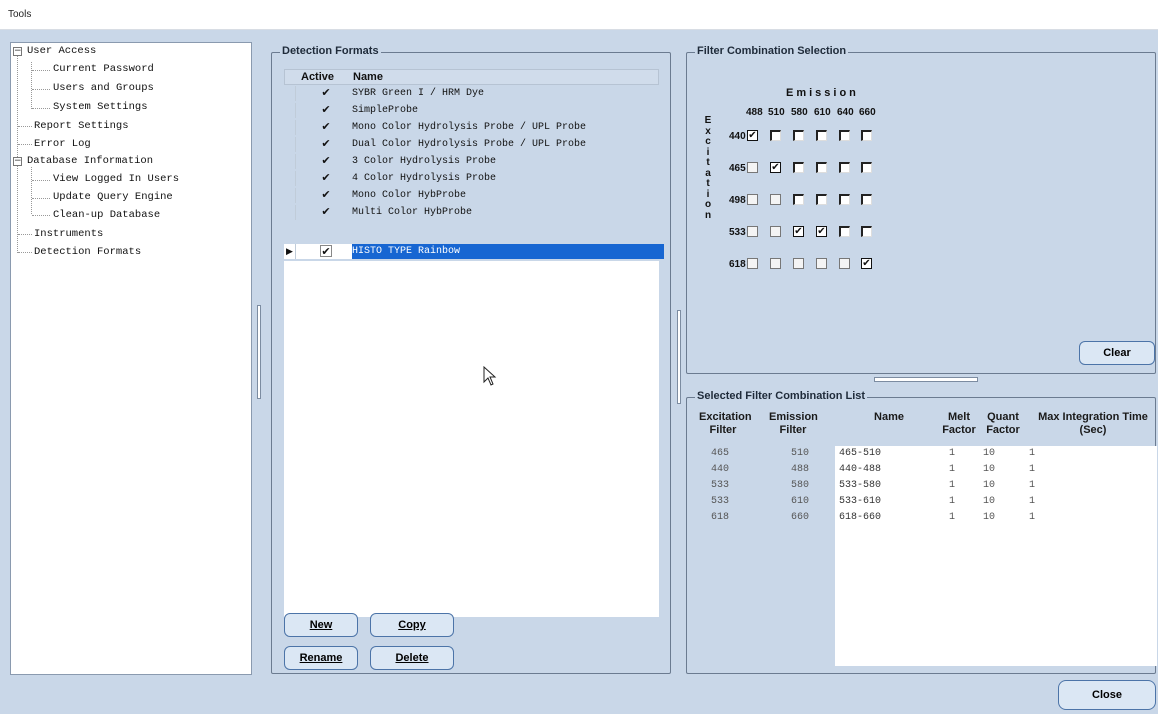 This screenshot has width=1158, height=714. I want to click on format-name: 3 Color Hydrolysis Probe, so click(424, 161).